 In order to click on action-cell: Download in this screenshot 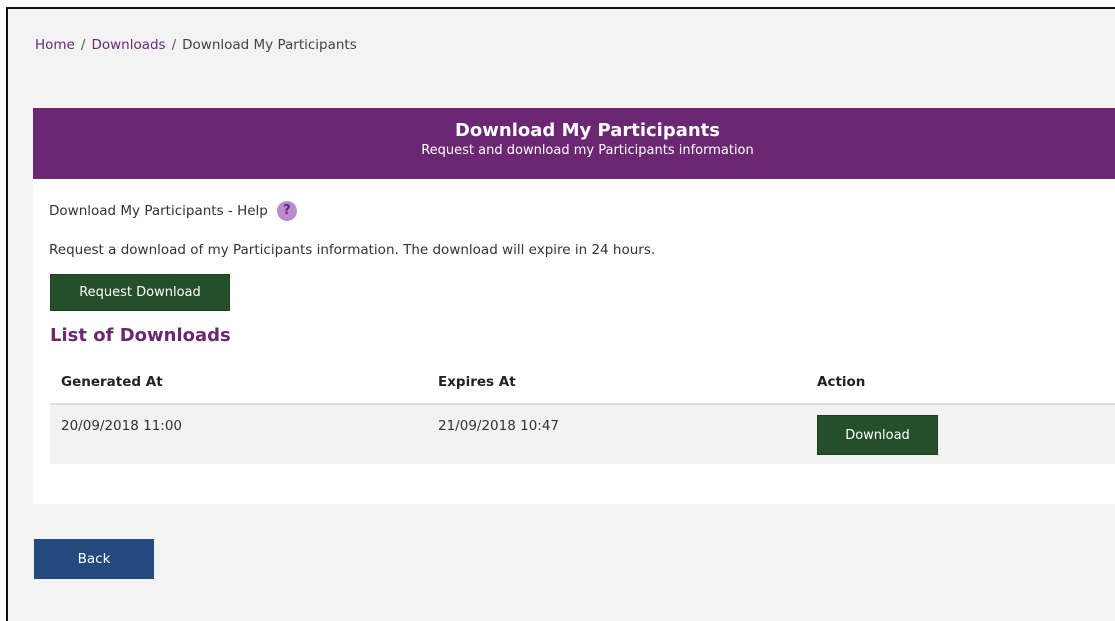, I will do `click(960, 434)`.